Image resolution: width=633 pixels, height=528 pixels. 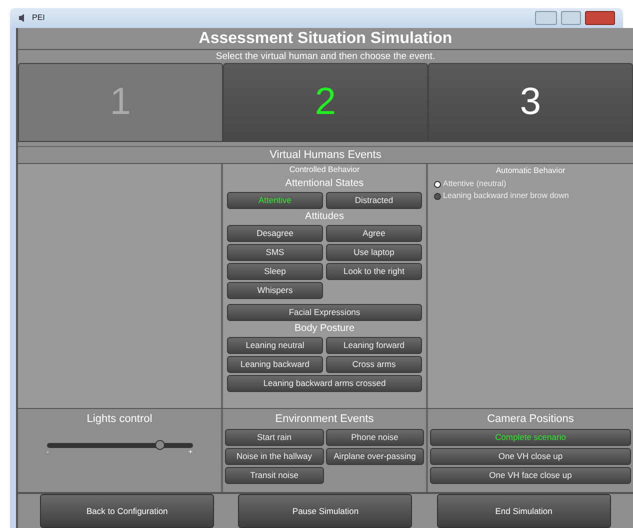 I want to click on event-button: Use laptop, so click(x=374, y=253).